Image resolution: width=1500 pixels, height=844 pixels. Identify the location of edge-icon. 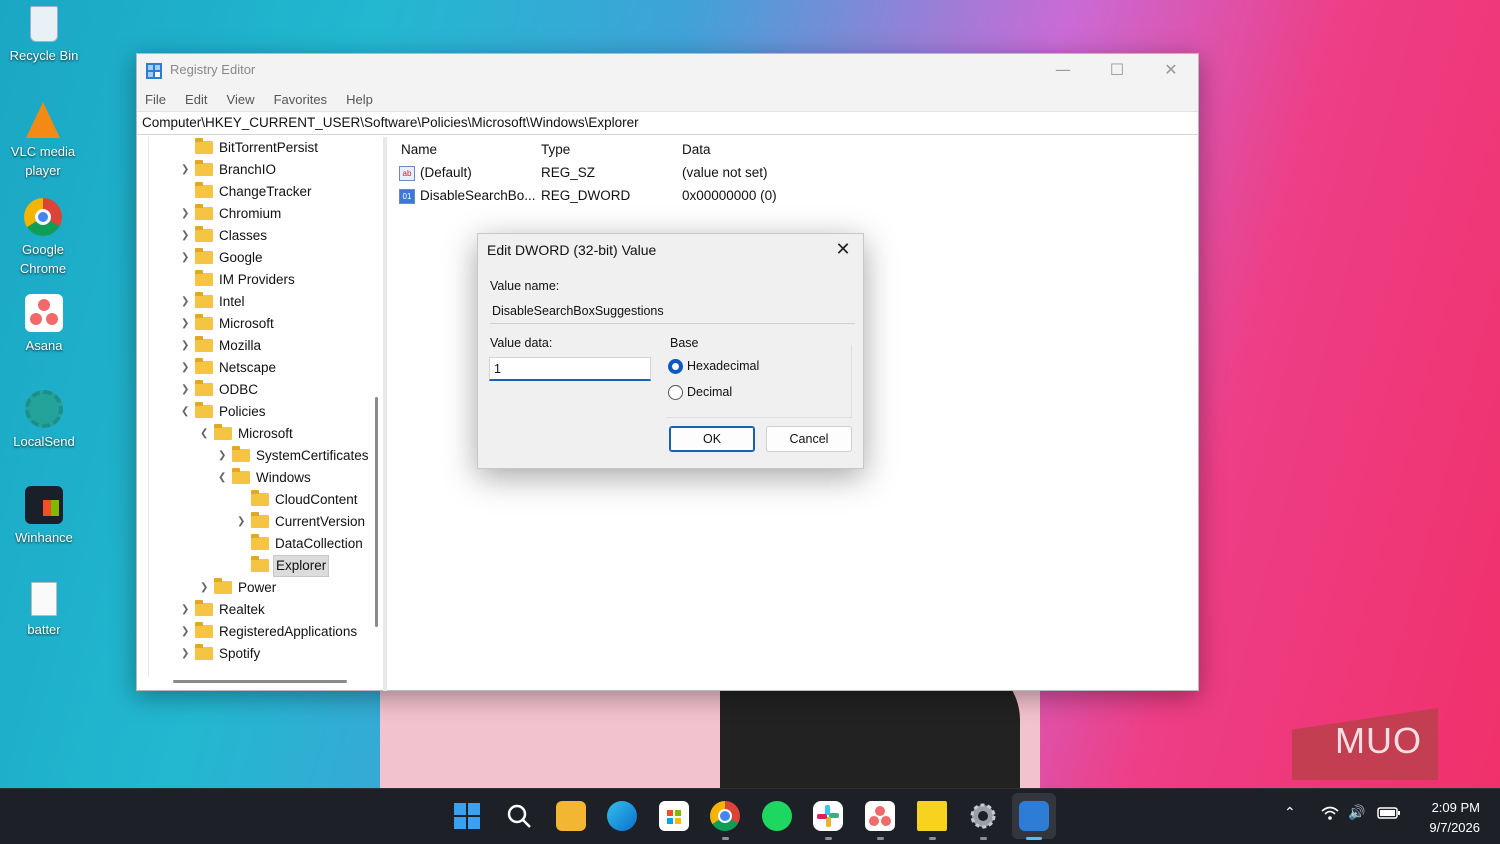
(622, 816).